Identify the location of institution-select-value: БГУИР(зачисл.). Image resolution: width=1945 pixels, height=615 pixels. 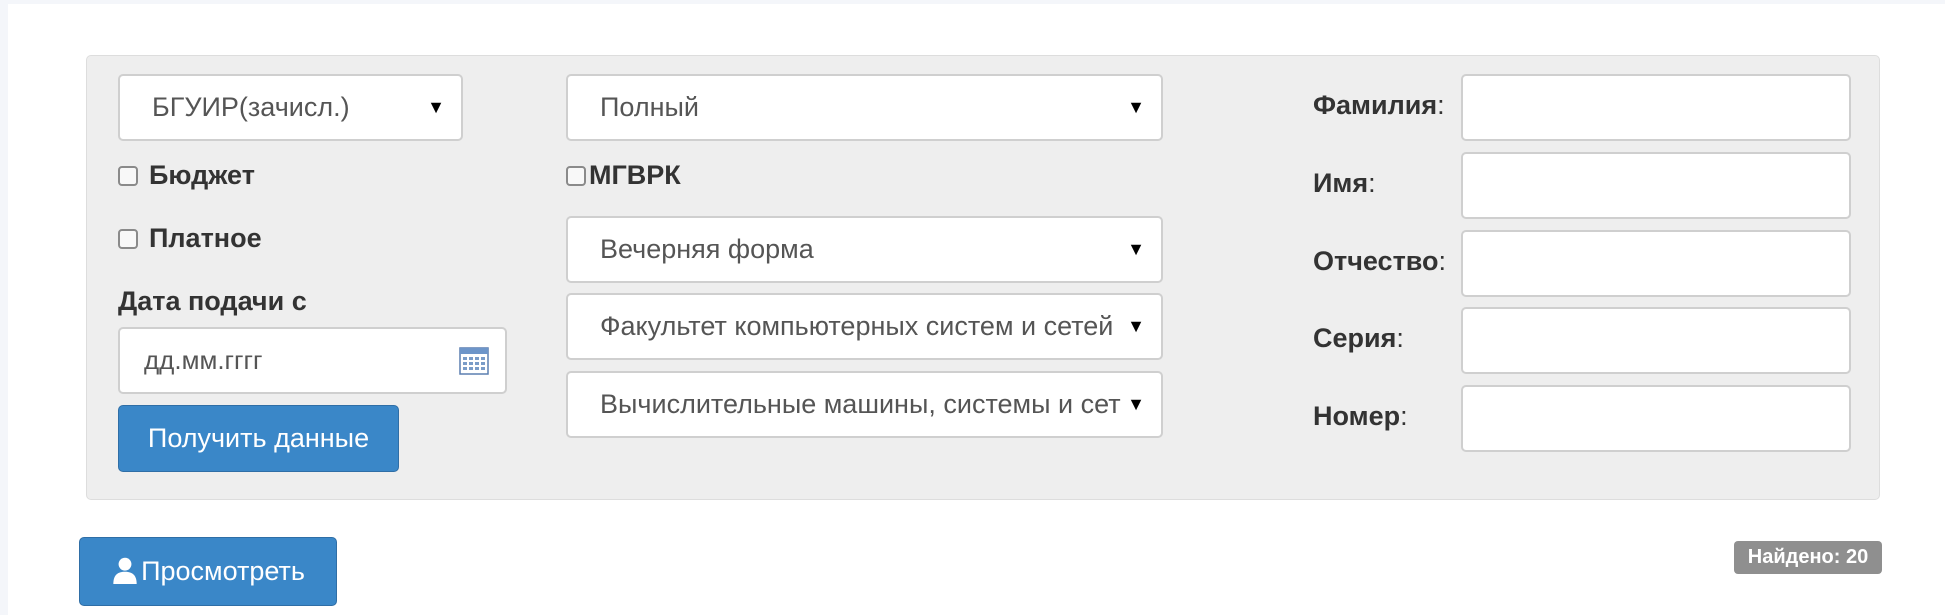
(251, 107).